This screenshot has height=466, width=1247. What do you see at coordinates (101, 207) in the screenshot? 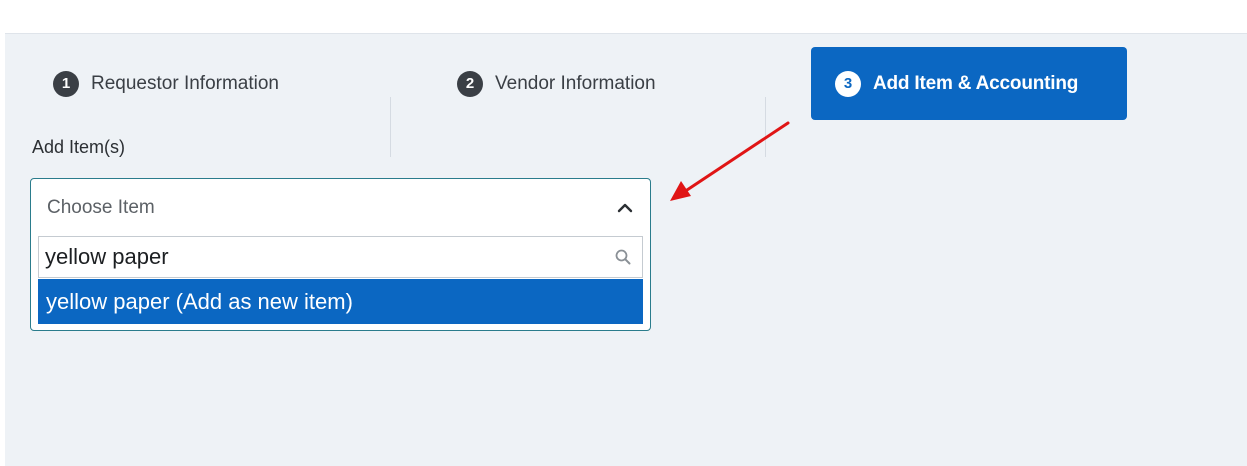
I see `select-placeholder: Choose Item` at bounding box center [101, 207].